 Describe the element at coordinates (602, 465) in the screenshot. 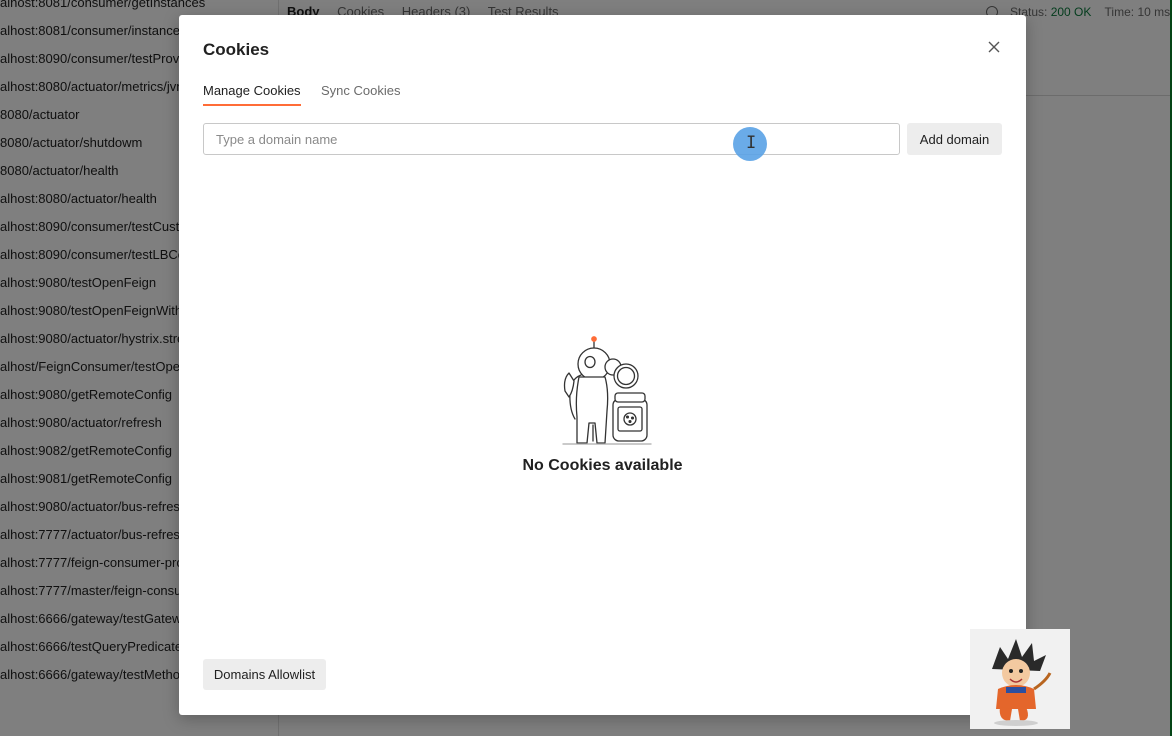

I see `empty-state-message: No Cookies available` at that location.